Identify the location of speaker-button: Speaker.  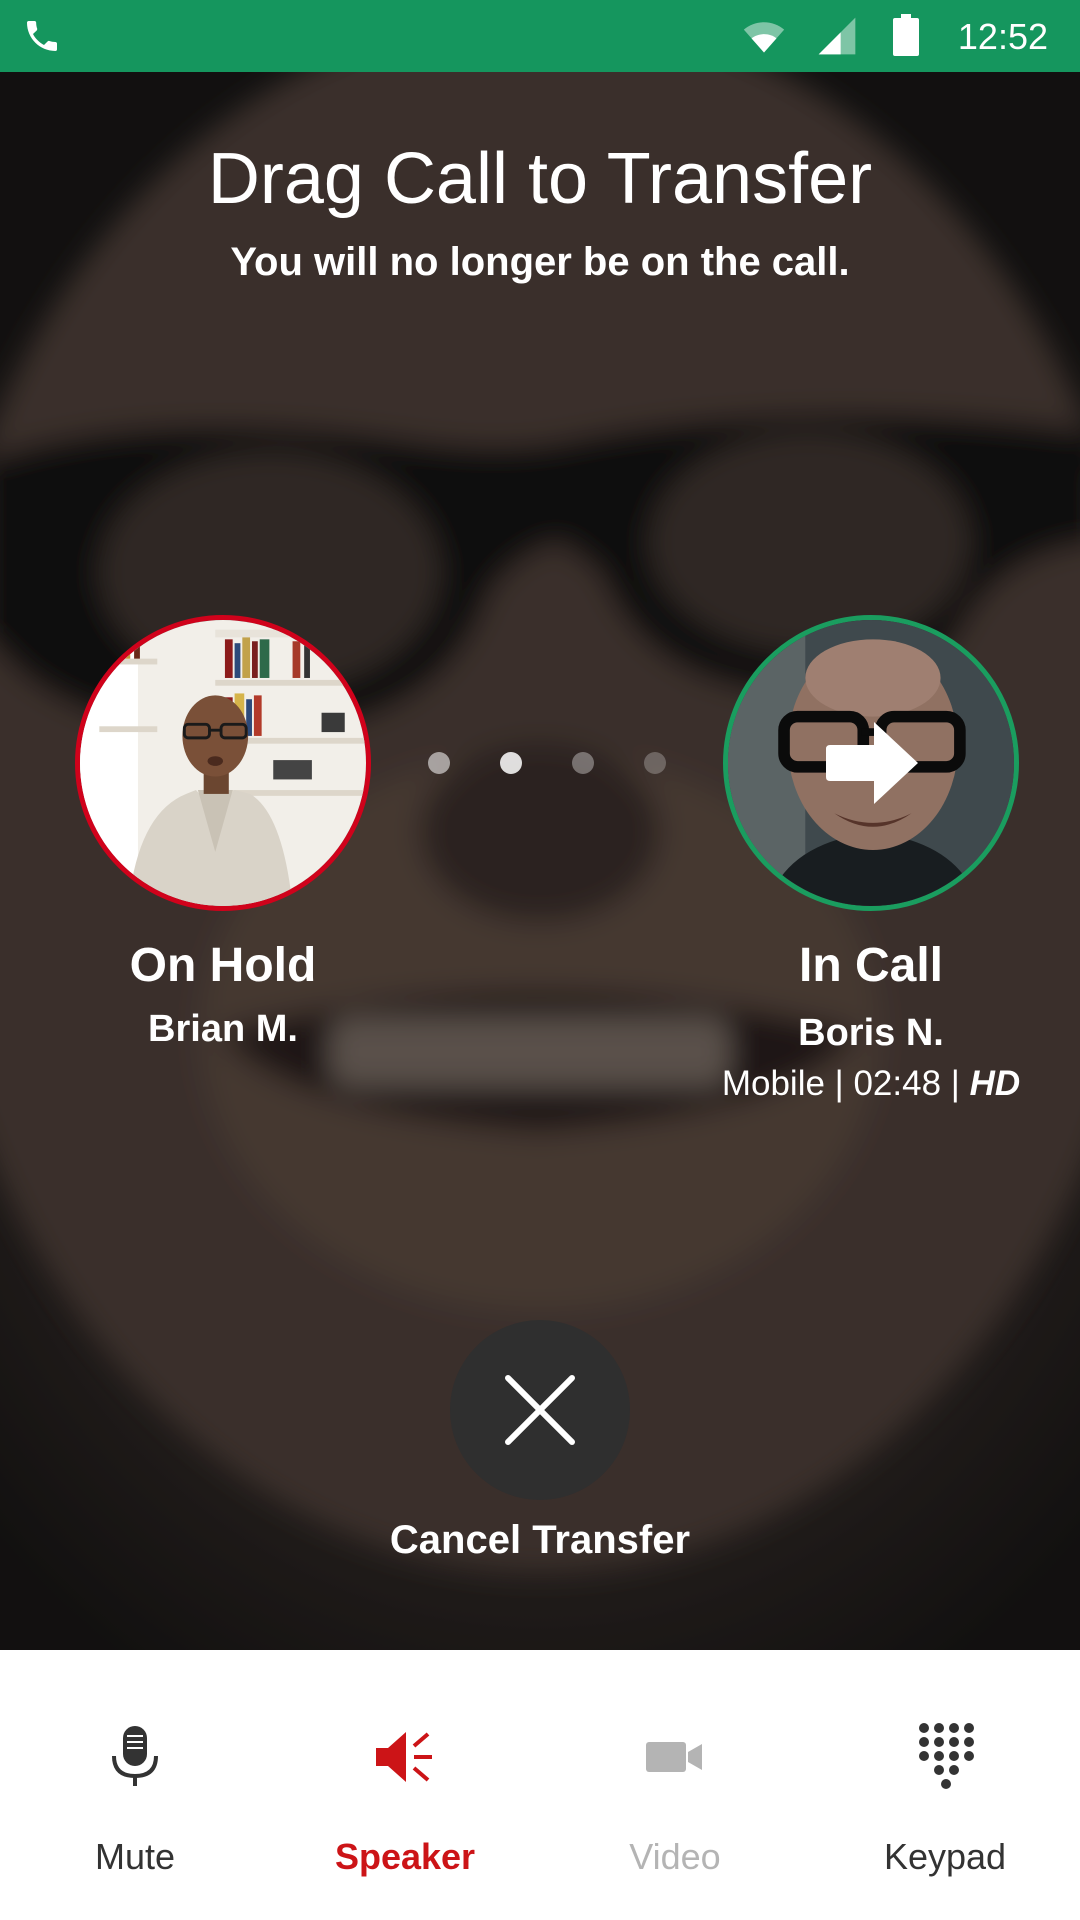
(405, 1785).